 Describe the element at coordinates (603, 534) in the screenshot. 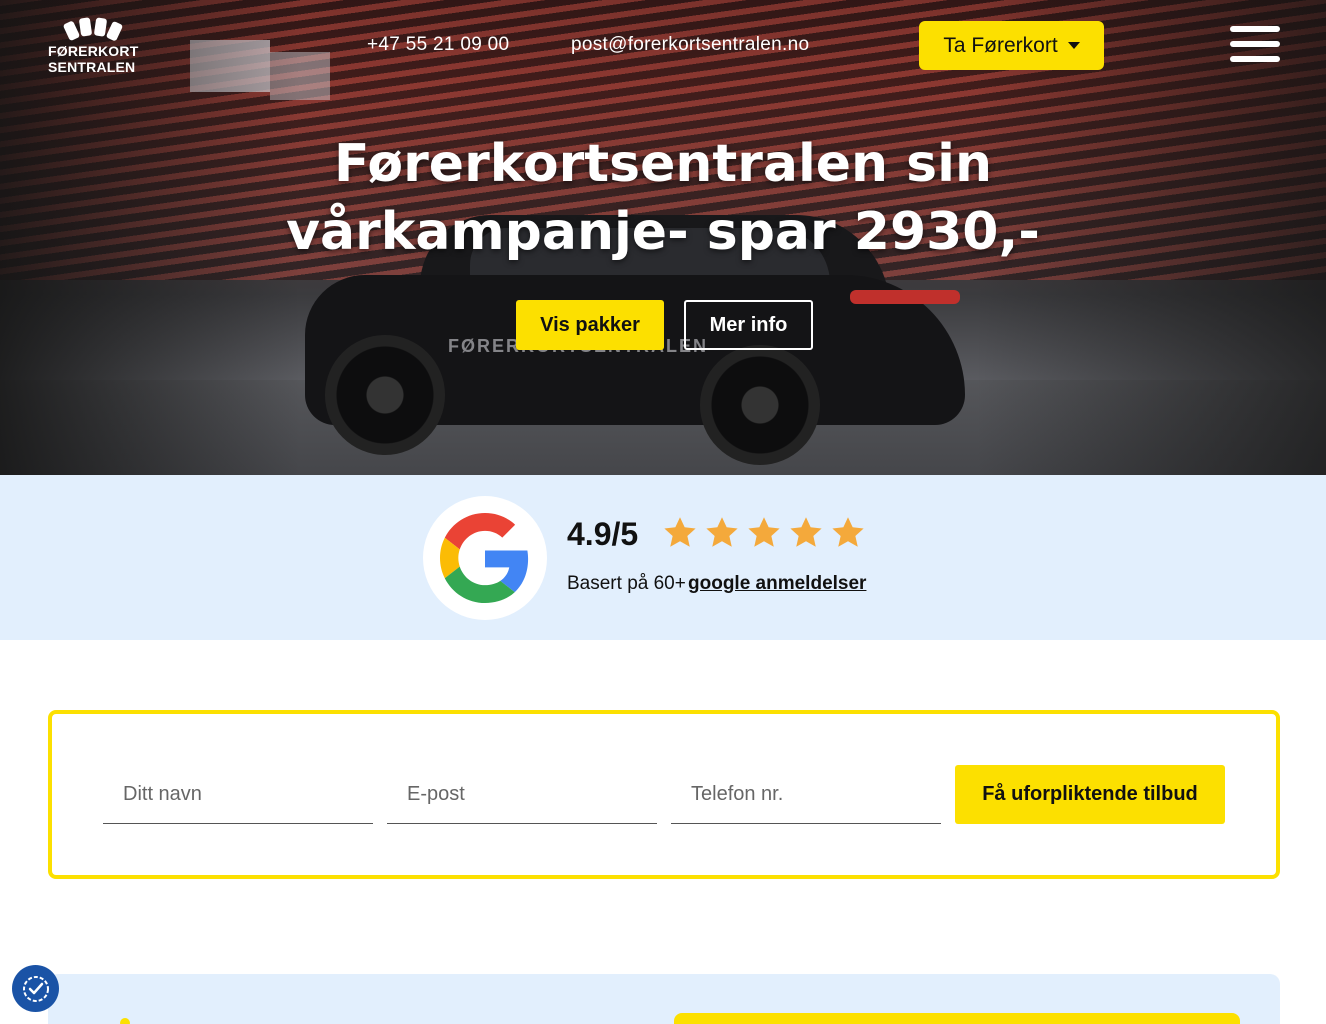

I see `rating-score: 4.9/5` at that location.